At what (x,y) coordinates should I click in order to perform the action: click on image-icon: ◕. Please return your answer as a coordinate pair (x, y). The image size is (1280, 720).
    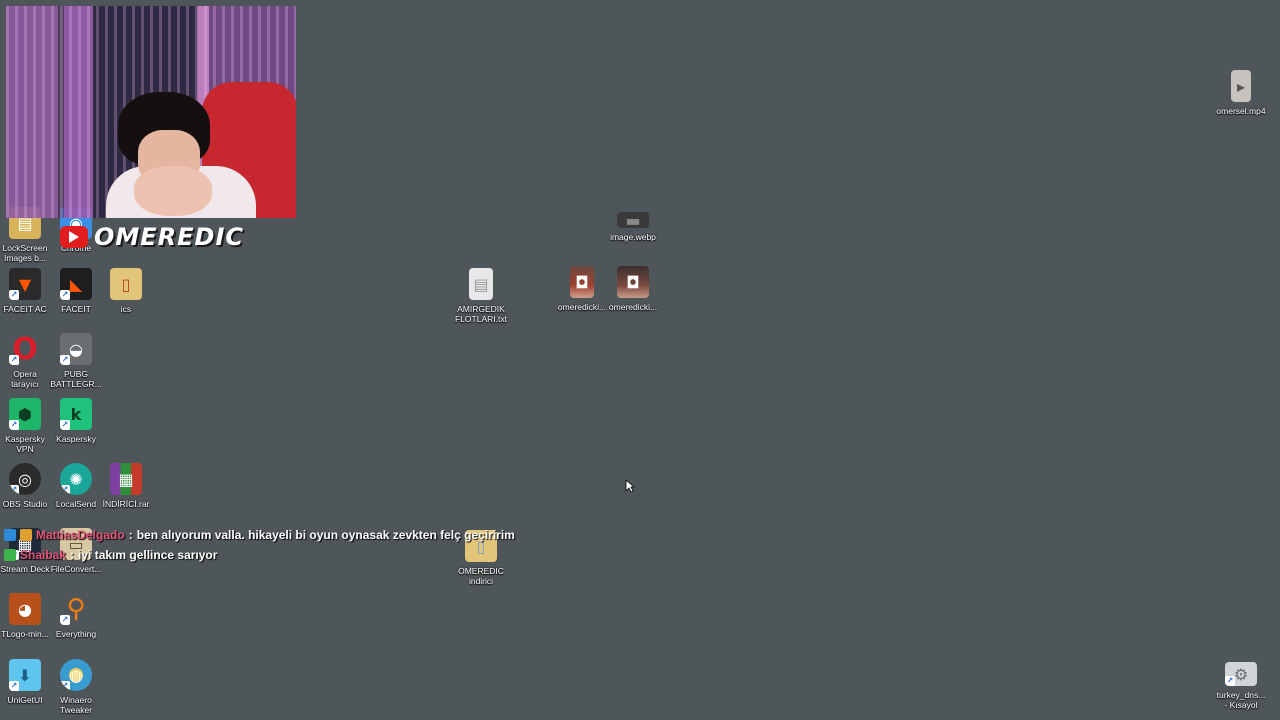
    Looking at the image, I should click on (25, 609).